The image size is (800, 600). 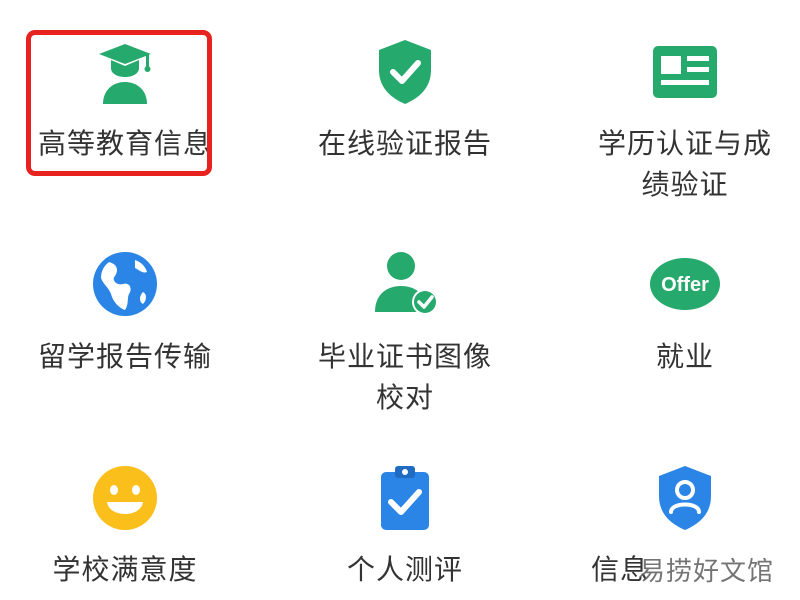 What do you see at coordinates (404, 569) in the screenshot?
I see `service-label: 个人测评` at bounding box center [404, 569].